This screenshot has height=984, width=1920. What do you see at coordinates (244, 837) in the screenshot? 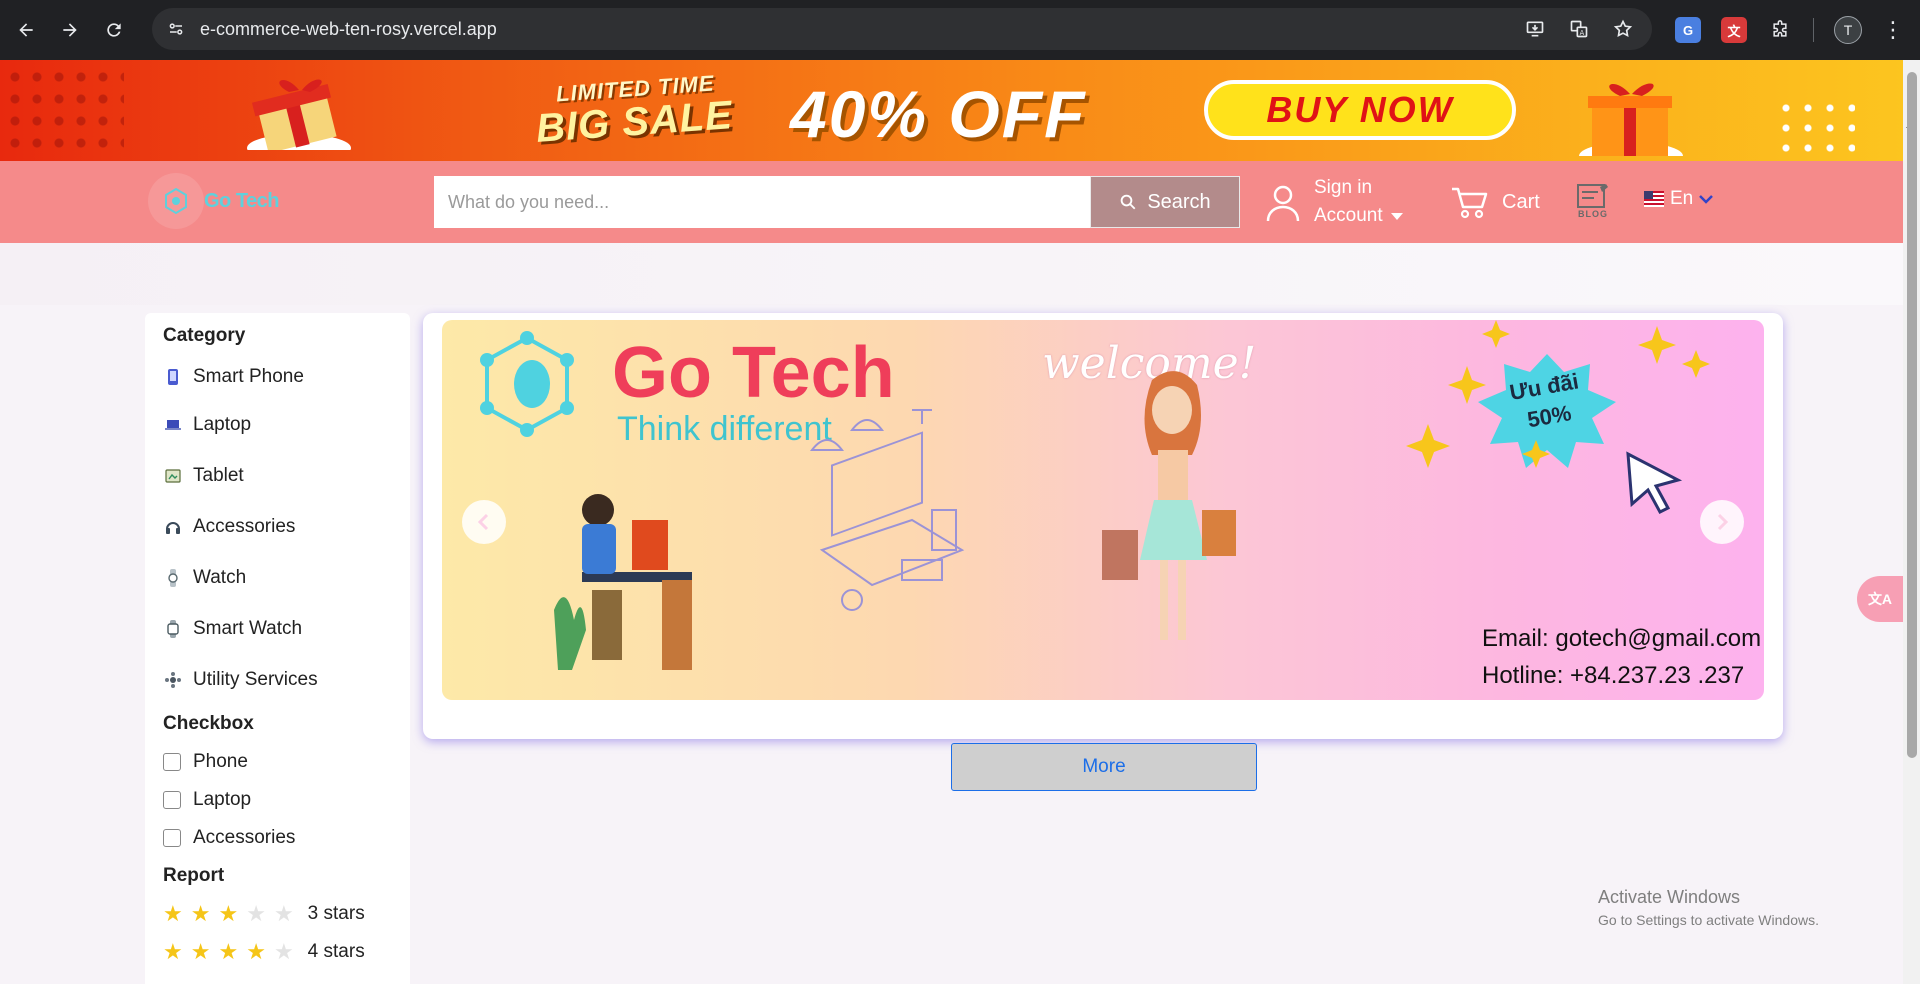
I see `checkbox-label: Accessories` at bounding box center [244, 837].